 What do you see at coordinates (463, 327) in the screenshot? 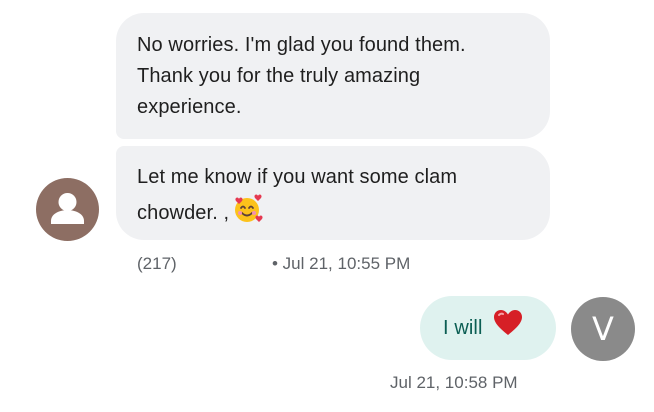
I see `message-text: I will` at bounding box center [463, 327].